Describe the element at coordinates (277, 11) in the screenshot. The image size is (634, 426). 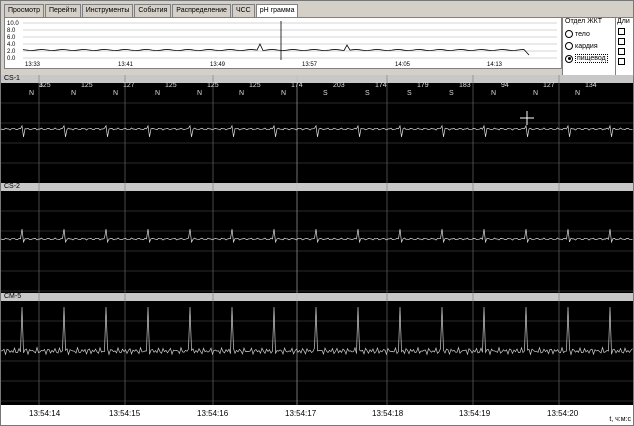
I see `tab-ph-gram: pH грамма` at that location.